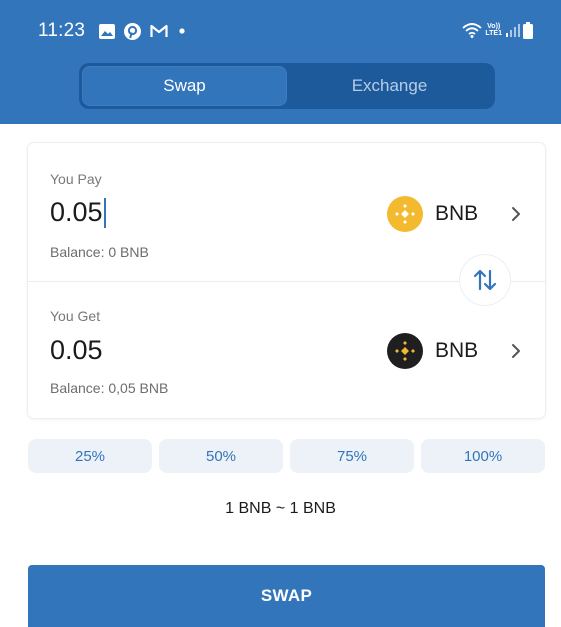 The height and width of the screenshot is (627, 561). I want to click on get-amount-text: 0.05, so click(76, 350).